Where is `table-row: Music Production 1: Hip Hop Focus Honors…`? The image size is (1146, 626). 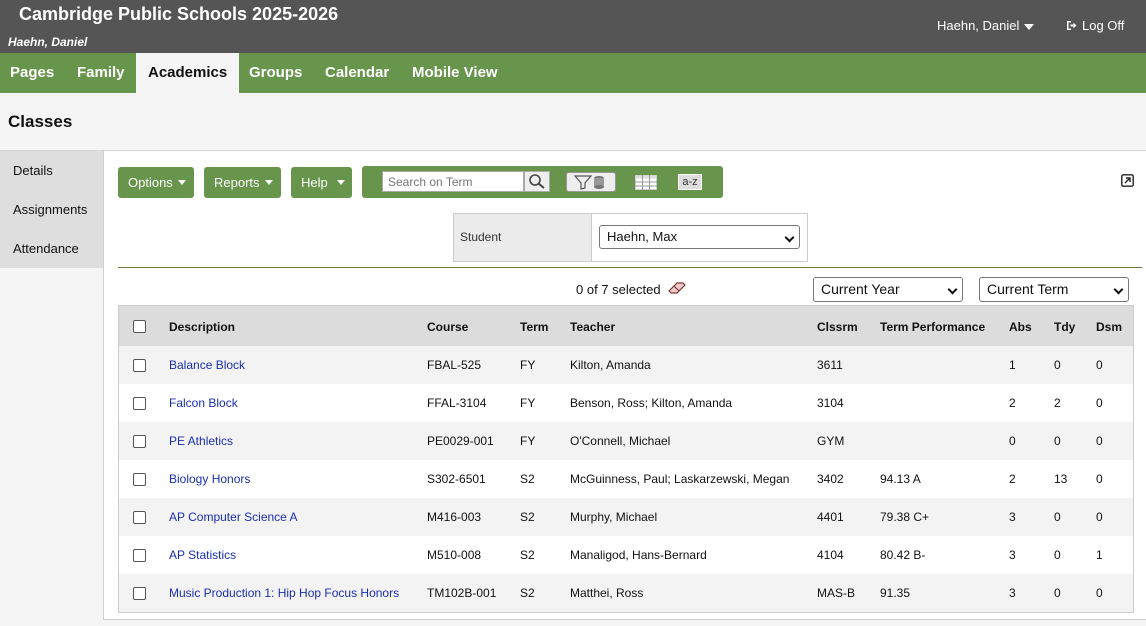 table-row: Music Production 1: Hip Hop Focus Honors… is located at coordinates (626, 593).